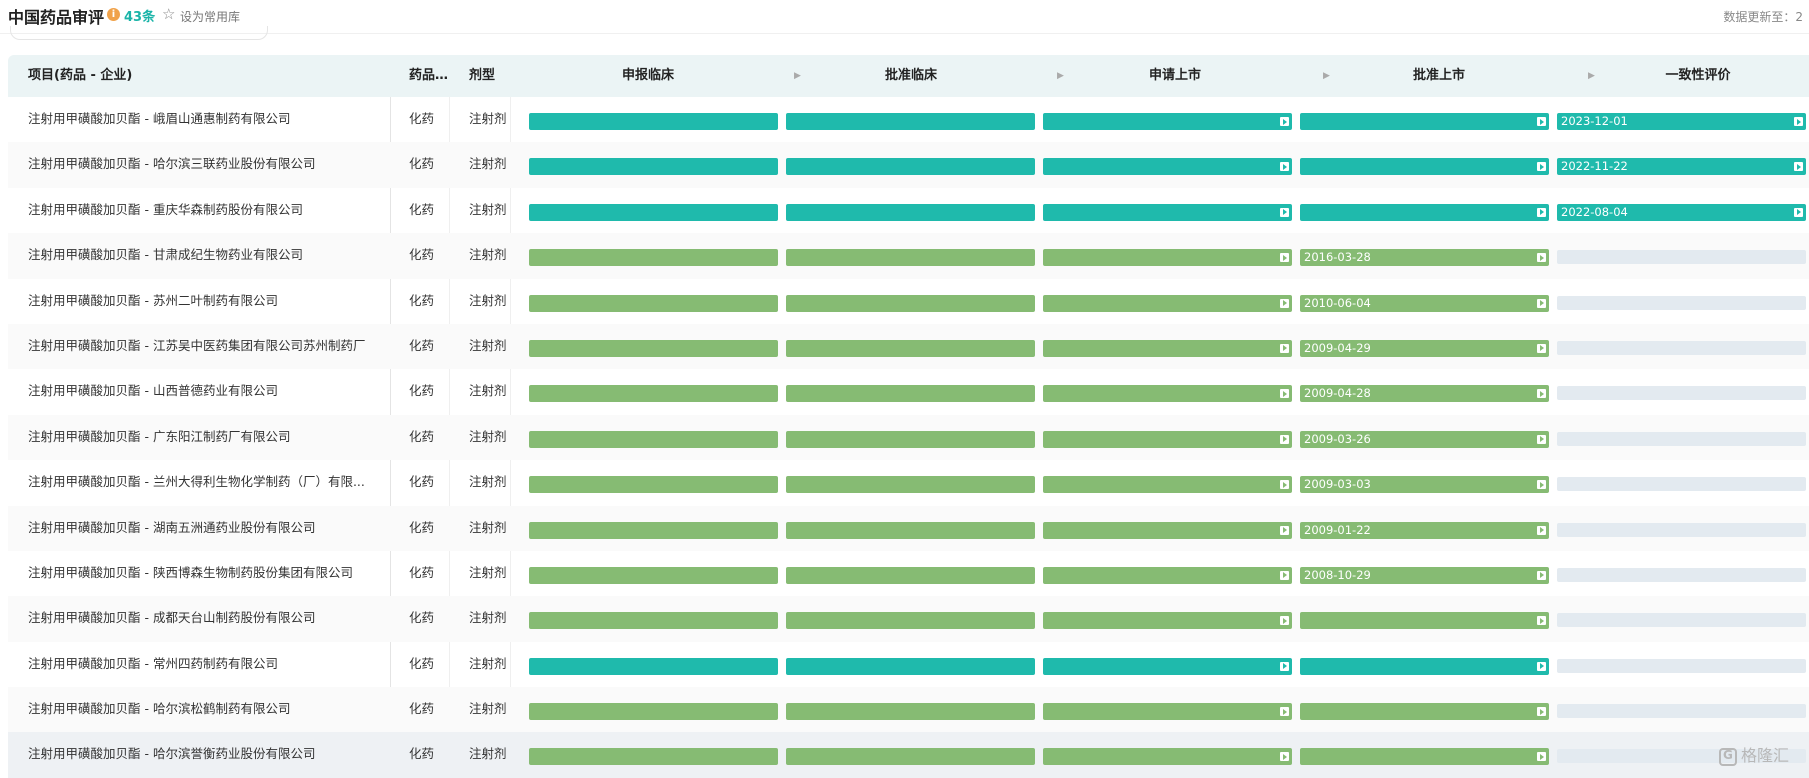 This screenshot has width=1809, height=778. What do you see at coordinates (168, 14) in the screenshot?
I see `star-icon: ☆` at bounding box center [168, 14].